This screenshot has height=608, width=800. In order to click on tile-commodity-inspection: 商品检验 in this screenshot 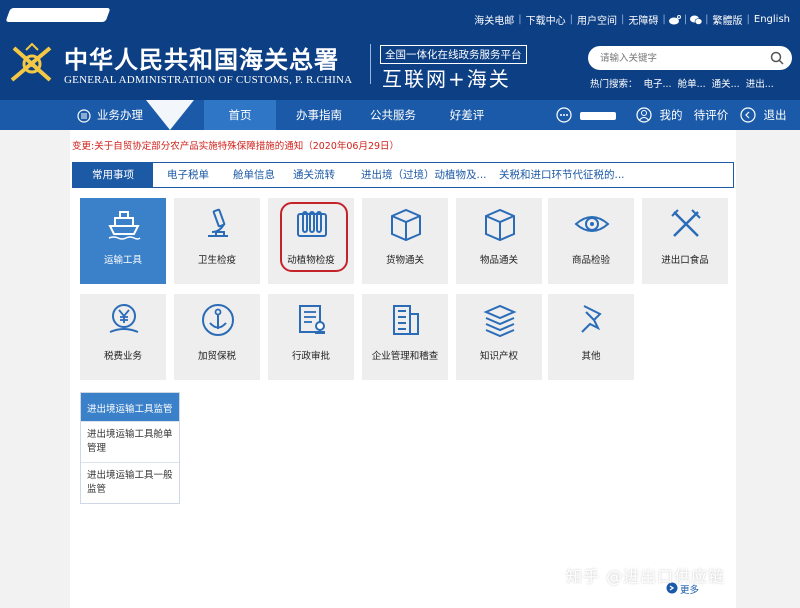, I will do `click(591, 241)`.